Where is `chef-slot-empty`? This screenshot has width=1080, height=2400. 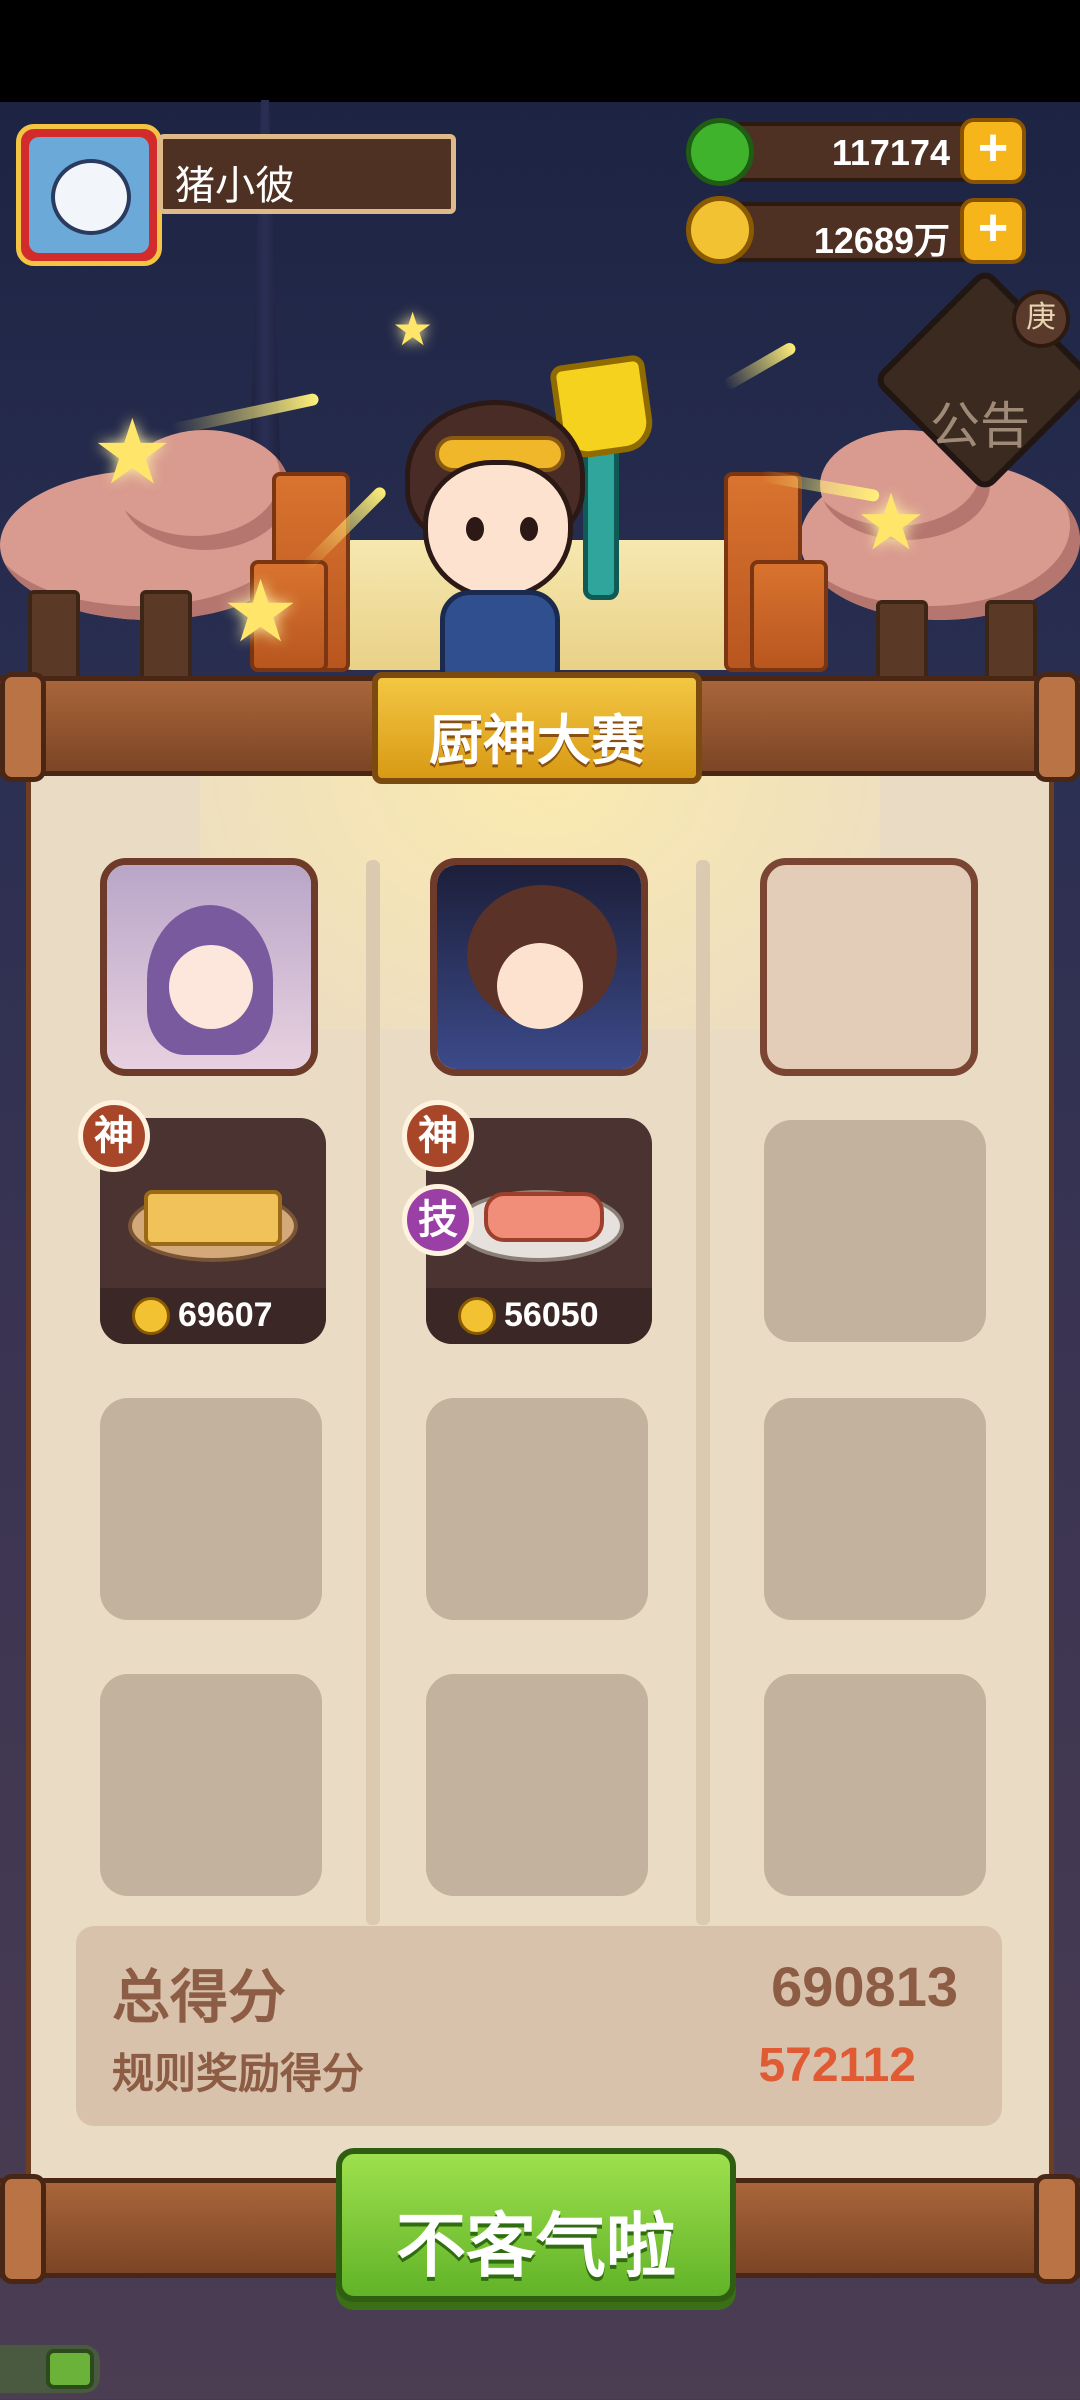 chef-slot-empty is located at coordinates (869, 967).